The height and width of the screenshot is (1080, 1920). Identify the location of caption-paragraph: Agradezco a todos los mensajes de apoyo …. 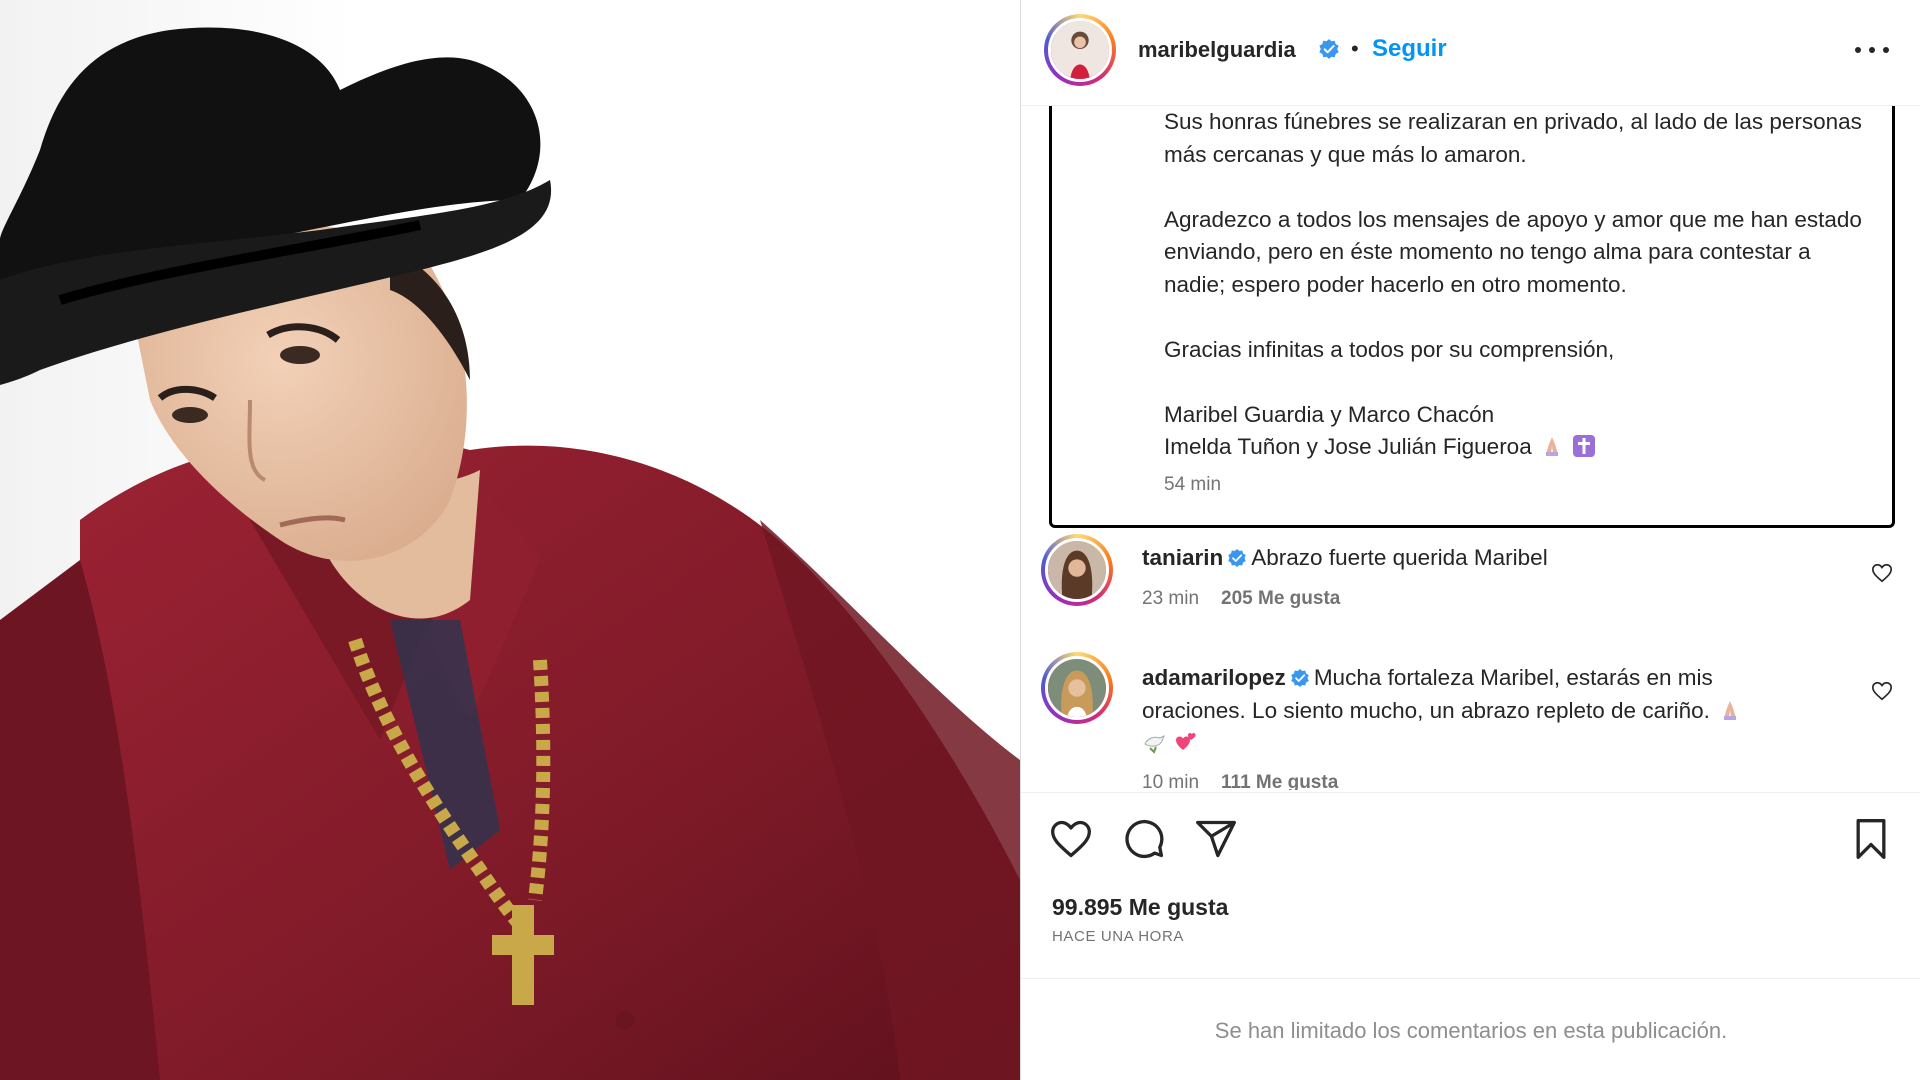
(1513, 251).